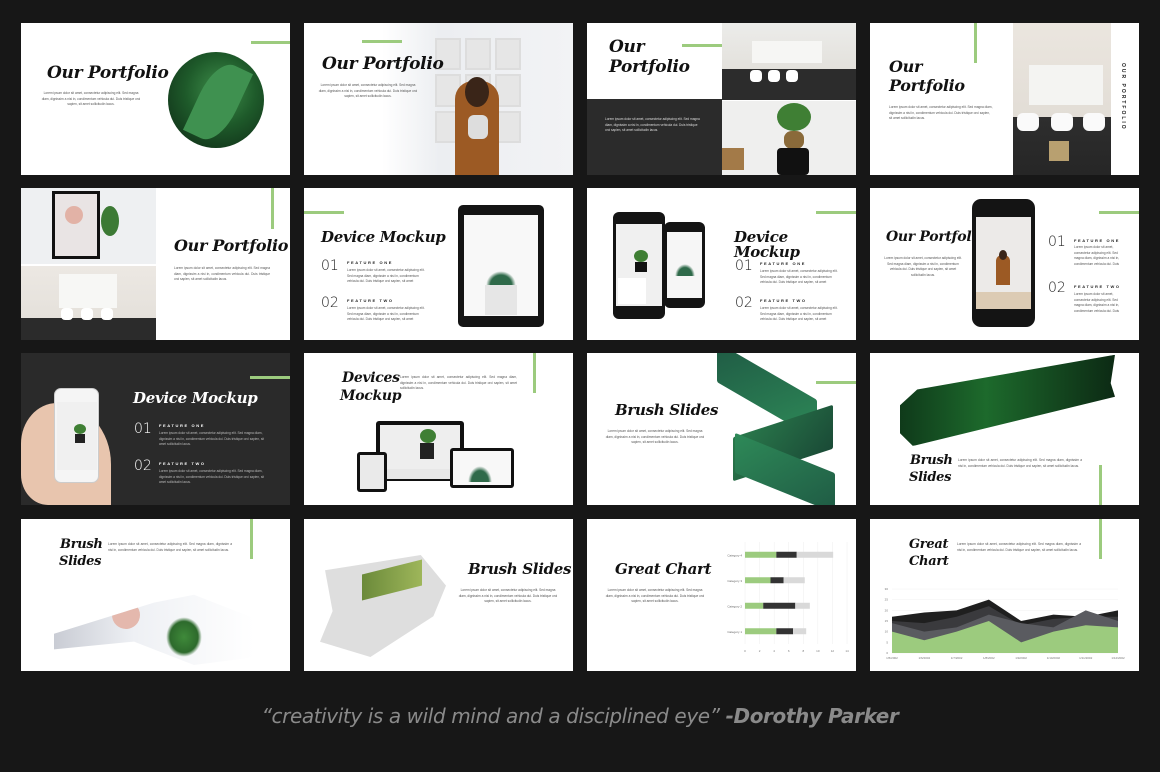 The width and height of the screenshot is (1160, 772). What do you see at coordinates (154, 629) in the screenshot?
I see `plant-brush-stroke-image` at bounding box center [154, 629].